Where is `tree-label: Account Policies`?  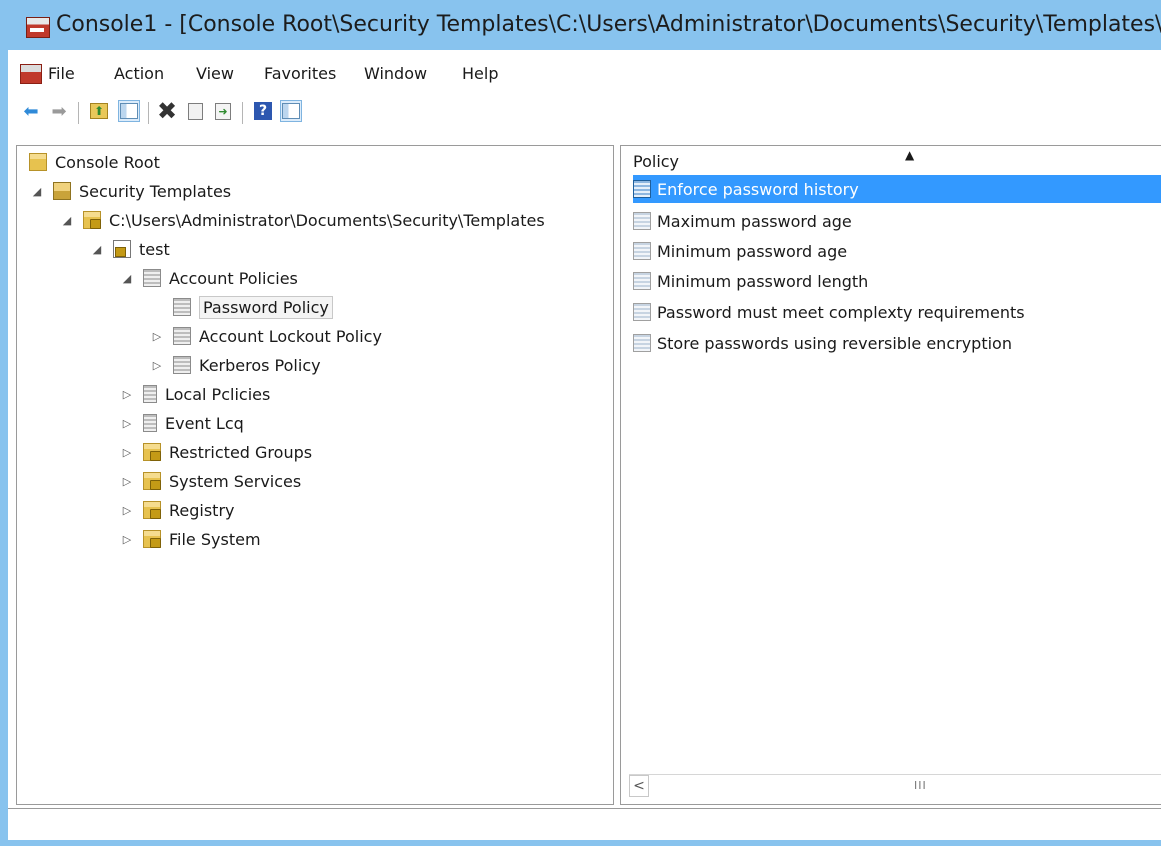 tree-label: Account Policies is located at coordinates (233, 278).